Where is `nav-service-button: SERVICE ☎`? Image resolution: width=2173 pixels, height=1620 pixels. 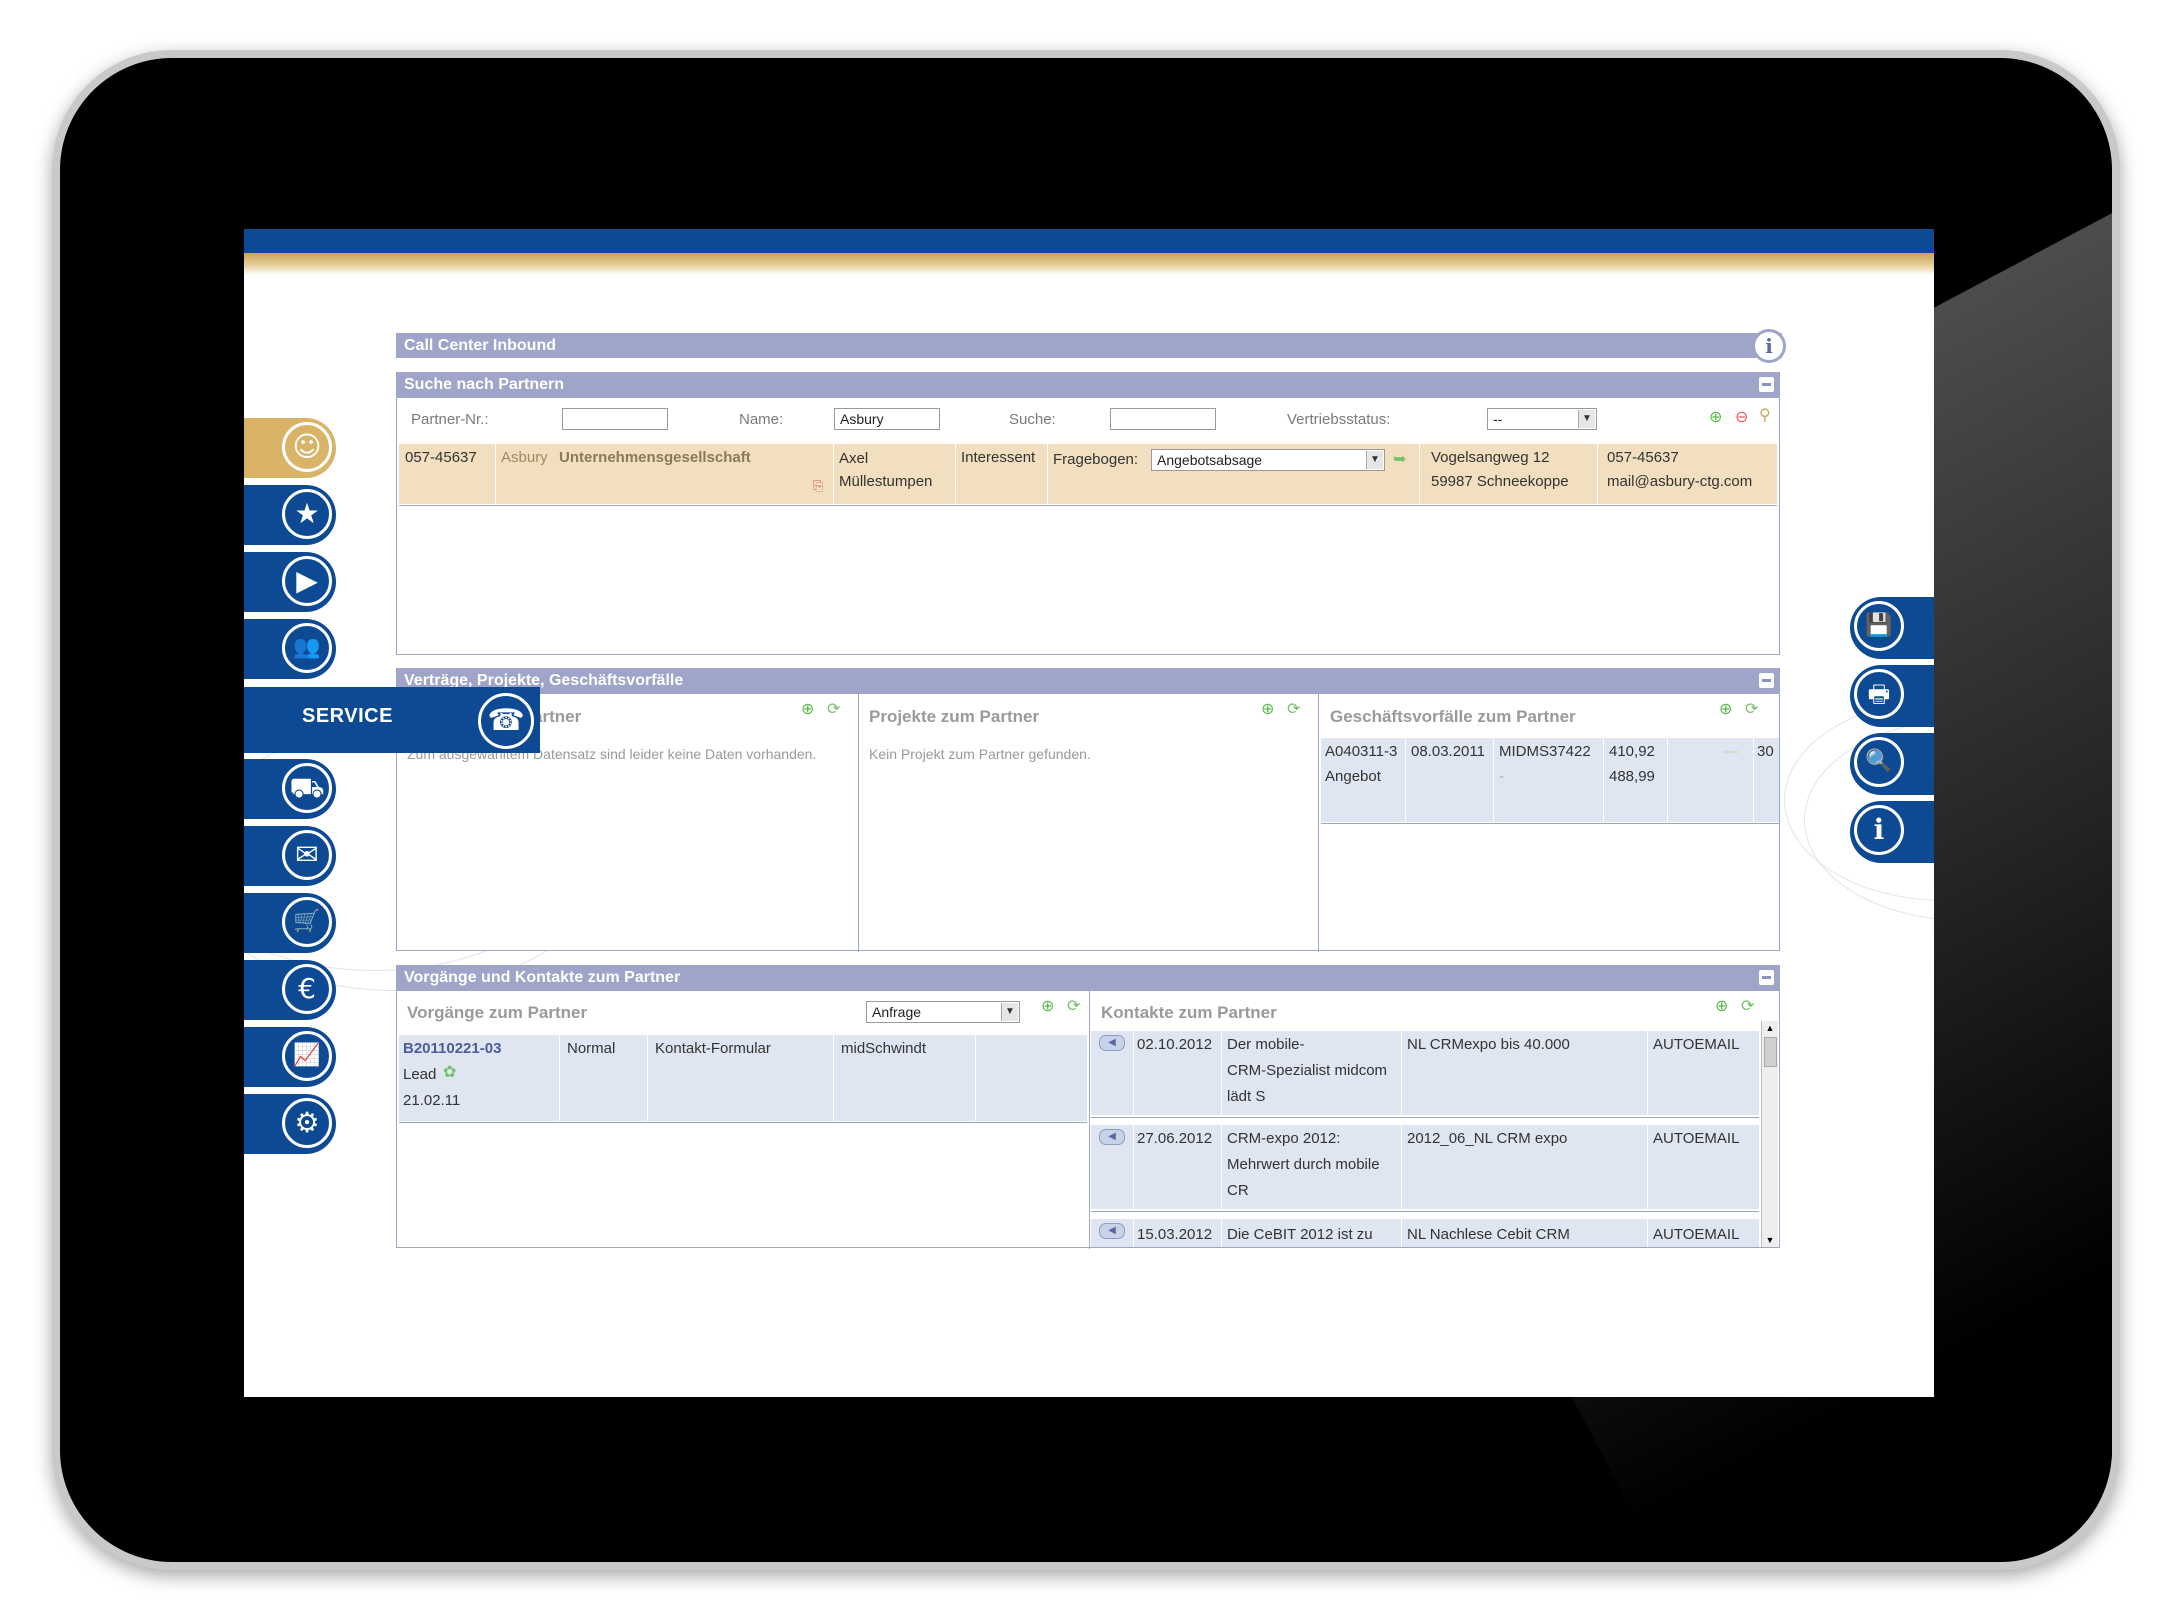 nav-service-button: SERVICE ☎ is located at coordinates (392, 720).